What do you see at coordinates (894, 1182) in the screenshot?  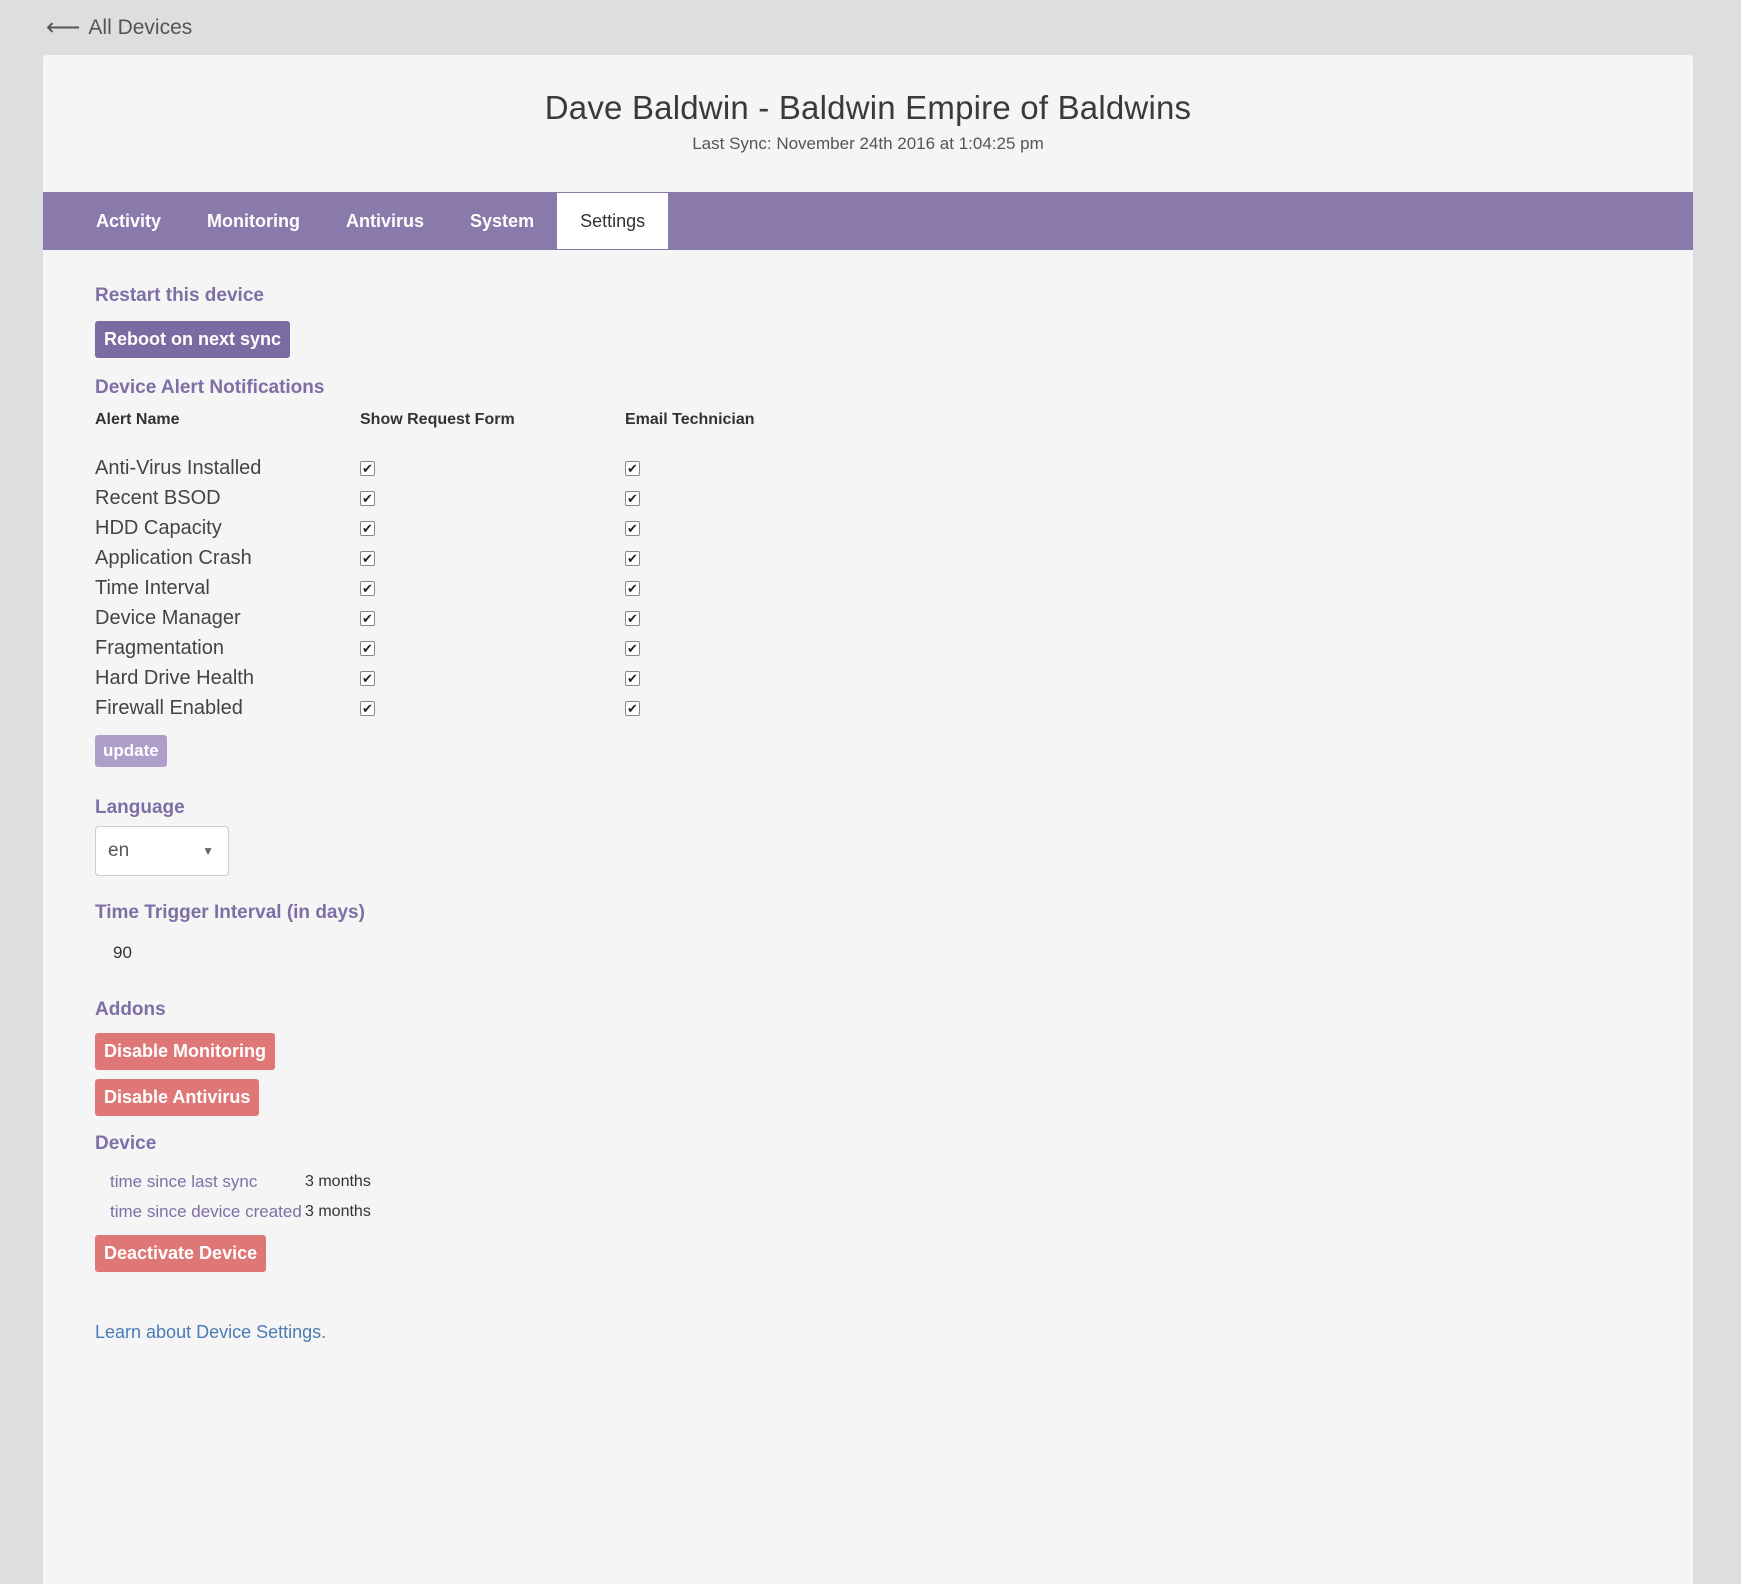 I see `device-info-row: time since last sync 3 months` at bounding box center [894, 1182].